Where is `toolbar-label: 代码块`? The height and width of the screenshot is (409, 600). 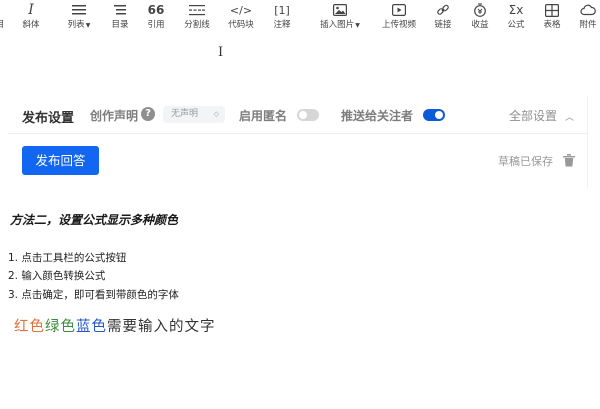 toolbar-label: 代码块 is located at coordinates (241, 25).